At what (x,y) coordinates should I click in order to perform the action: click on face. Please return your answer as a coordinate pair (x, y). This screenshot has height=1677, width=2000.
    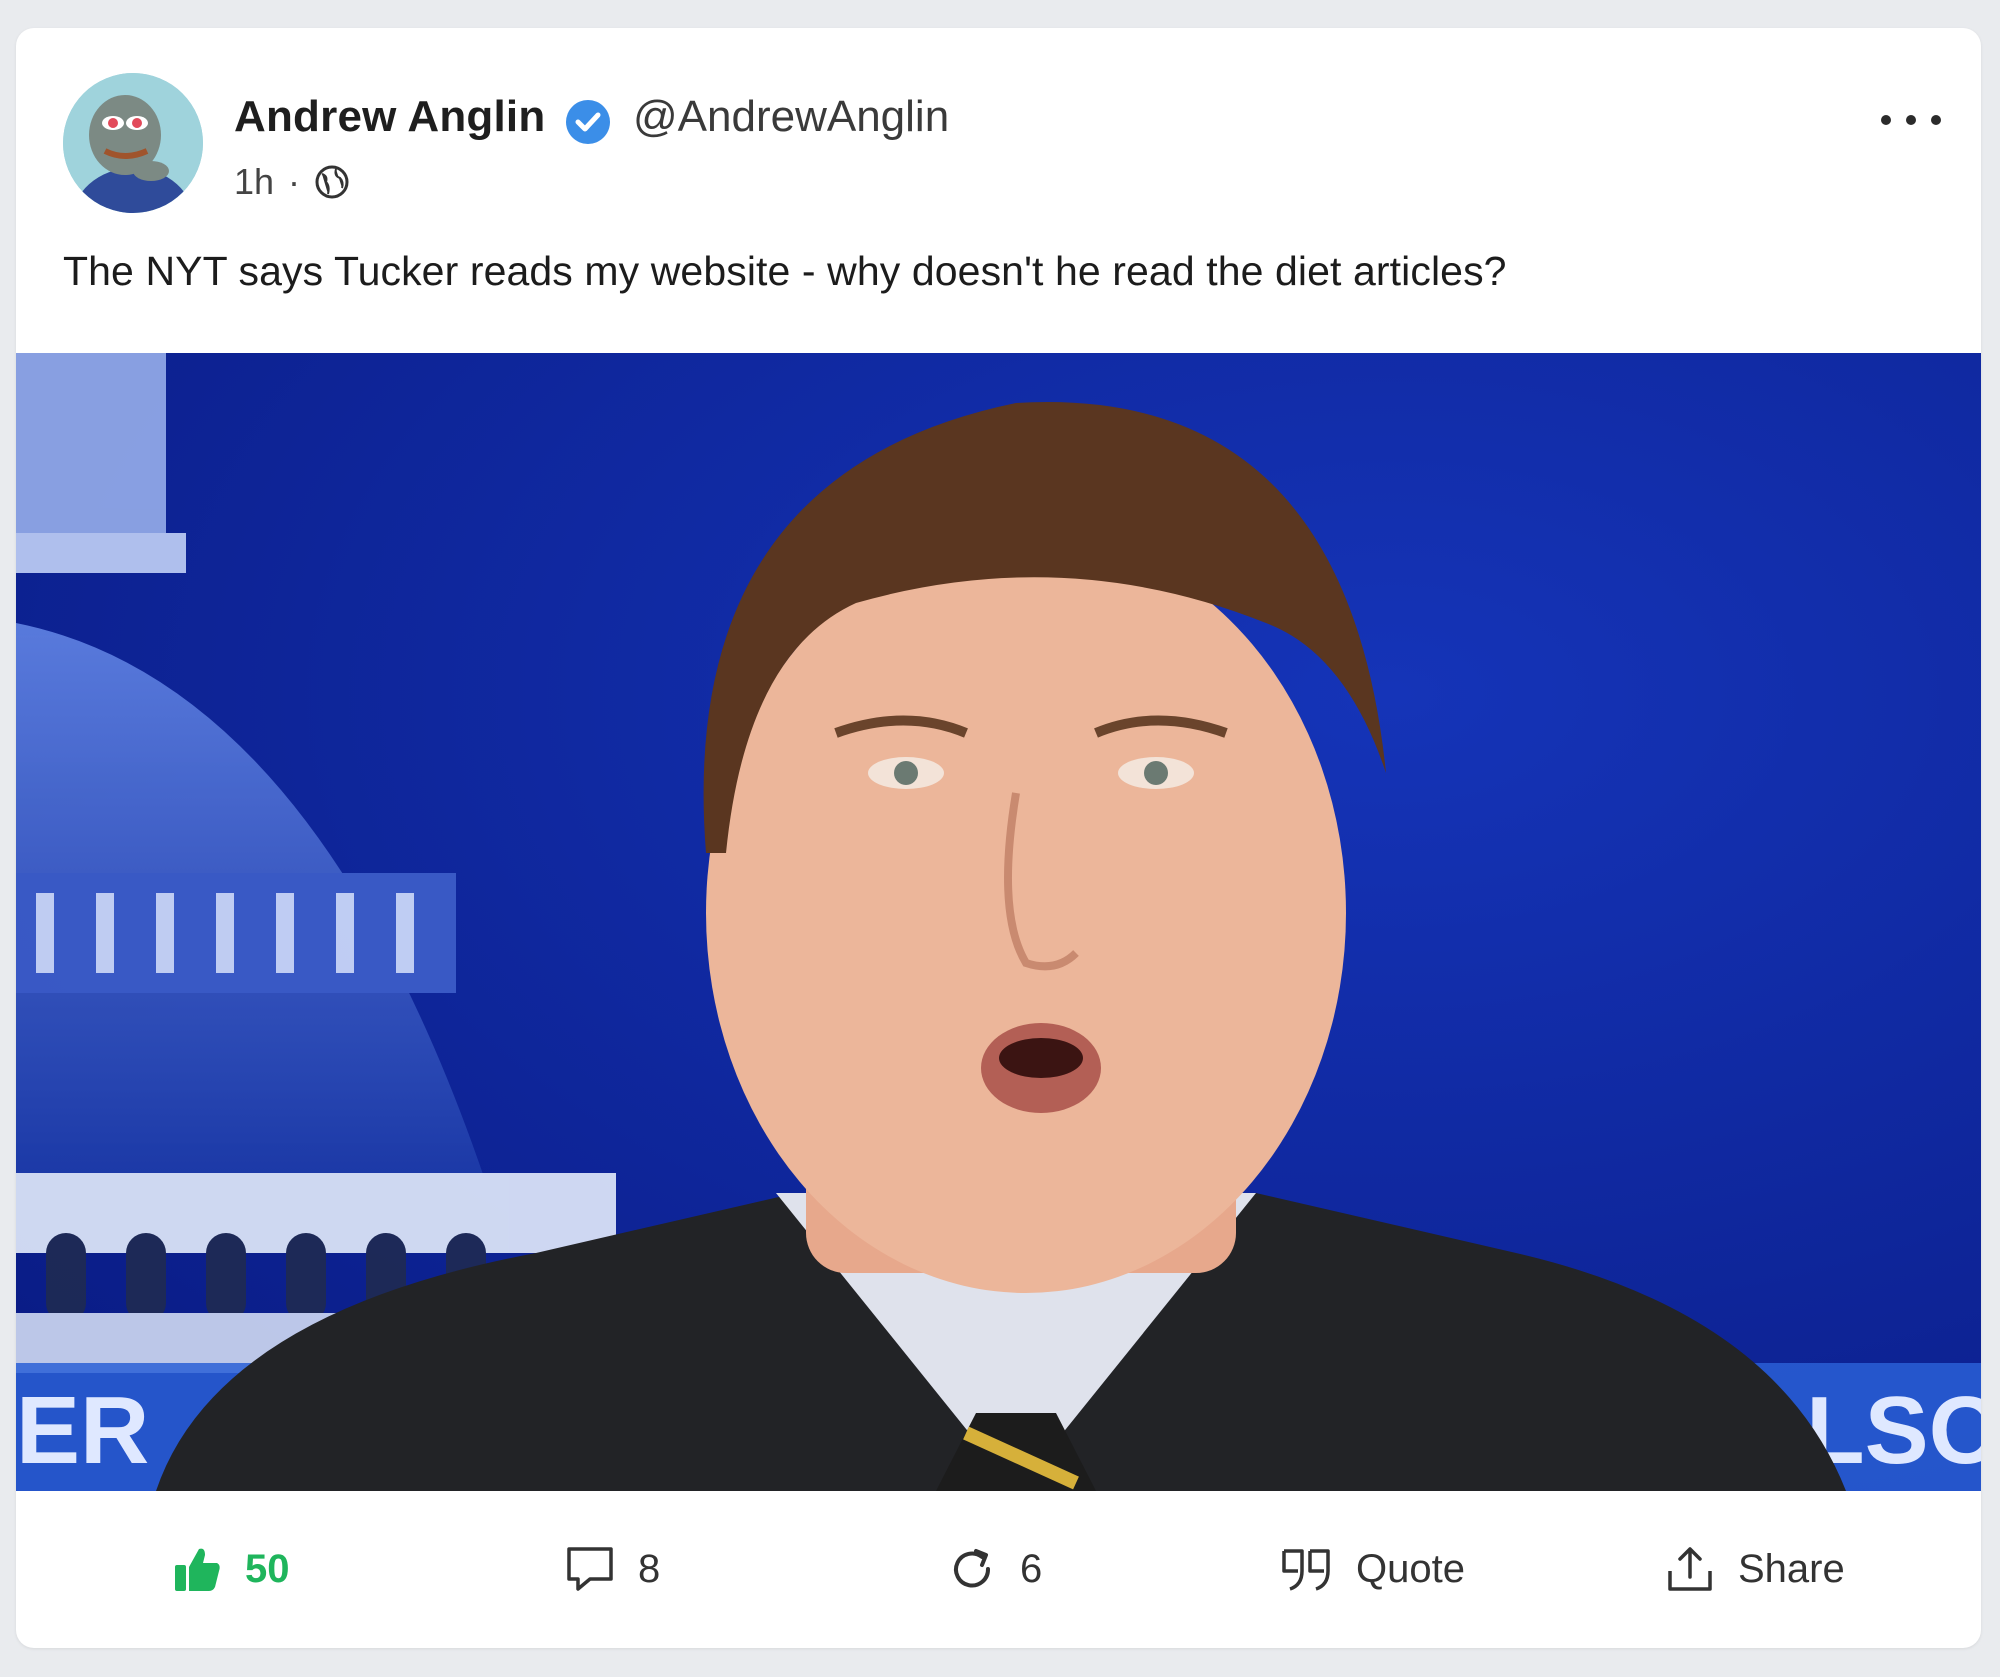
    Looking at the image, I should click on (1026, 913).